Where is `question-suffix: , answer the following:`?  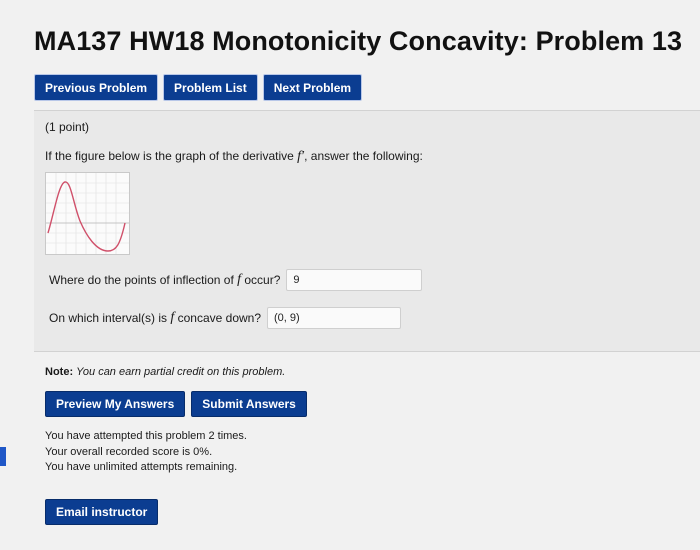 question-suffix: , answer the following: is located at coordinates (363, 156).